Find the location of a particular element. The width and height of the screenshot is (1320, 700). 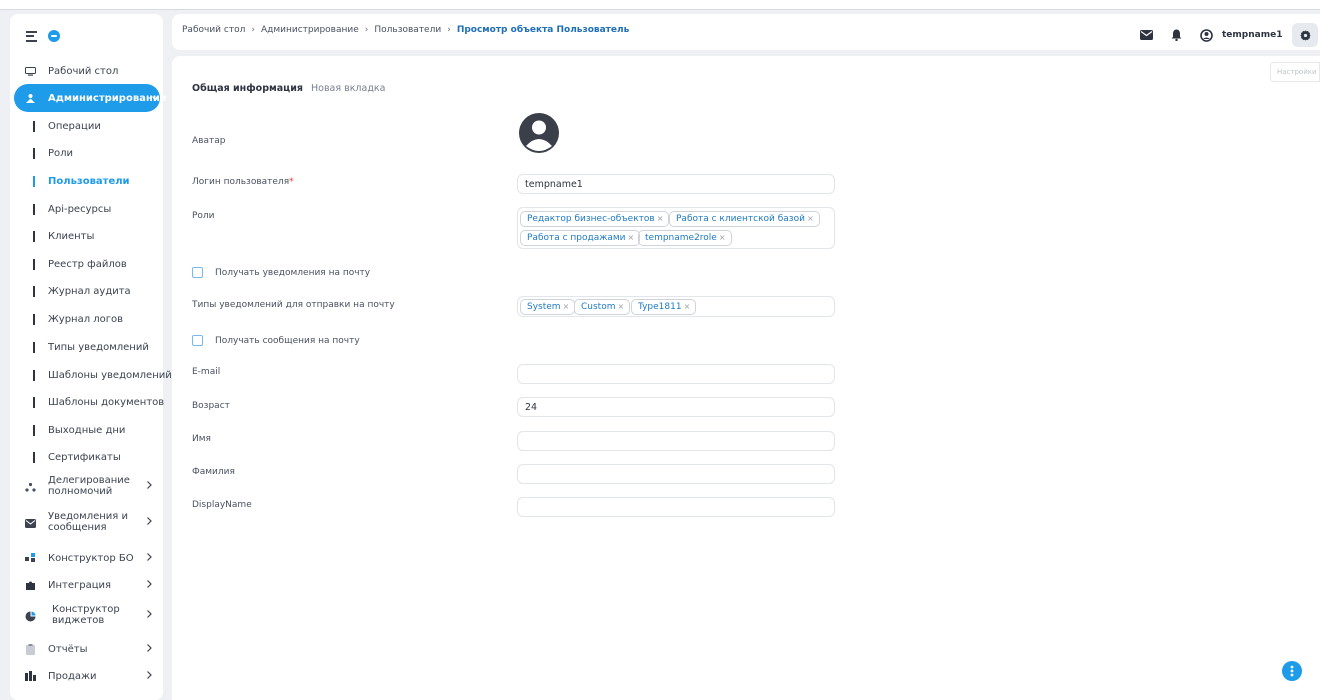

receive-notifications-checkbox is located at coordinates (197, 272).